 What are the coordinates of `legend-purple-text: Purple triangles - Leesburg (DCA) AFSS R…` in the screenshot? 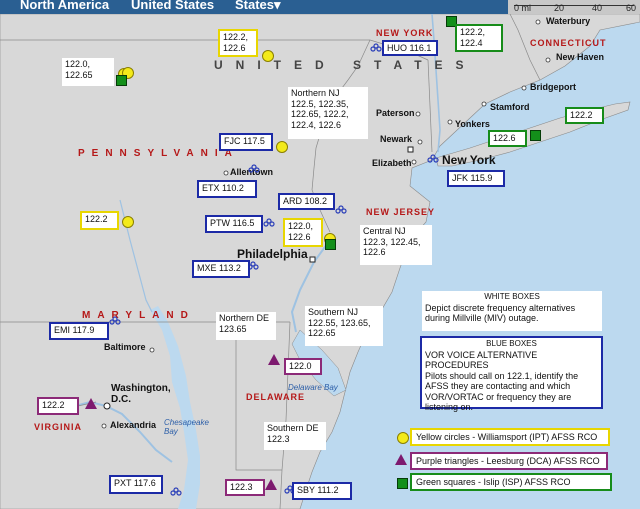 It's located at (508, 461).